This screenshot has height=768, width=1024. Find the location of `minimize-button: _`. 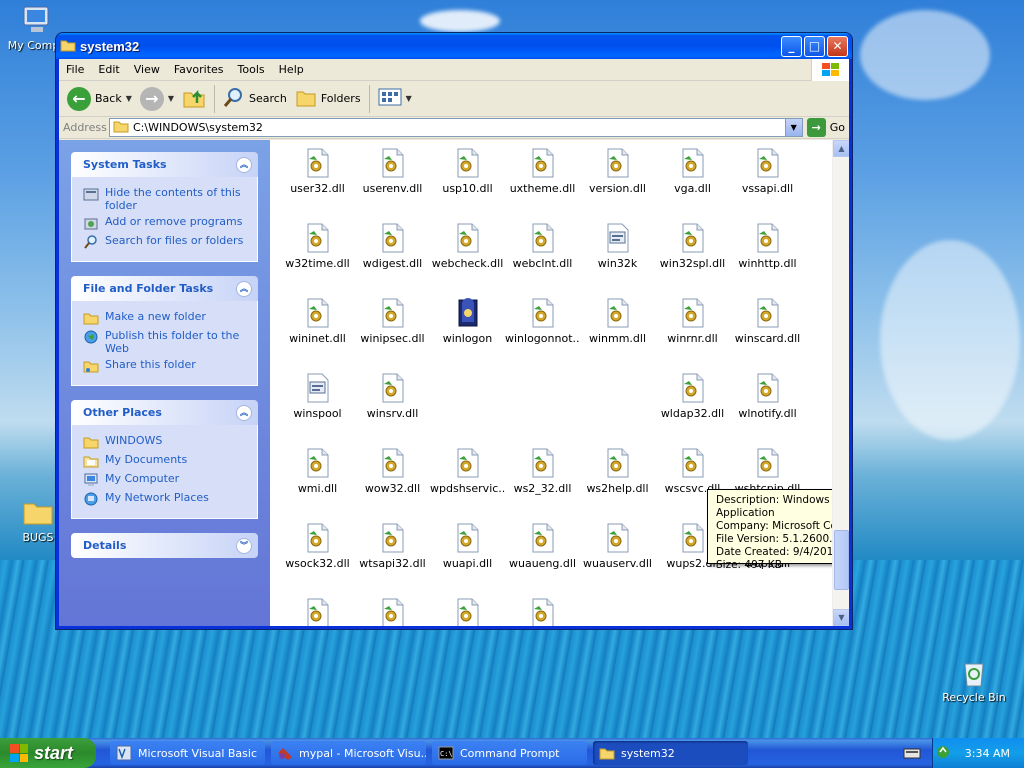

minimize-button: _ is located at coordinates (791, 46).